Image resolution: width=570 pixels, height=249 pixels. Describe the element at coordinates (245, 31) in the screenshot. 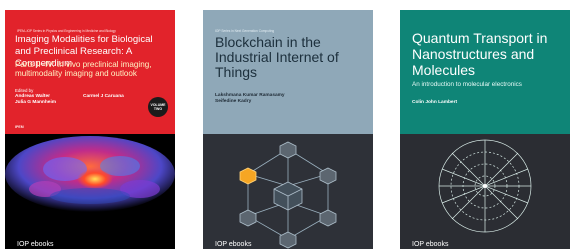

I see `series-label: IOP Series in Next Generation Computing` at that location.